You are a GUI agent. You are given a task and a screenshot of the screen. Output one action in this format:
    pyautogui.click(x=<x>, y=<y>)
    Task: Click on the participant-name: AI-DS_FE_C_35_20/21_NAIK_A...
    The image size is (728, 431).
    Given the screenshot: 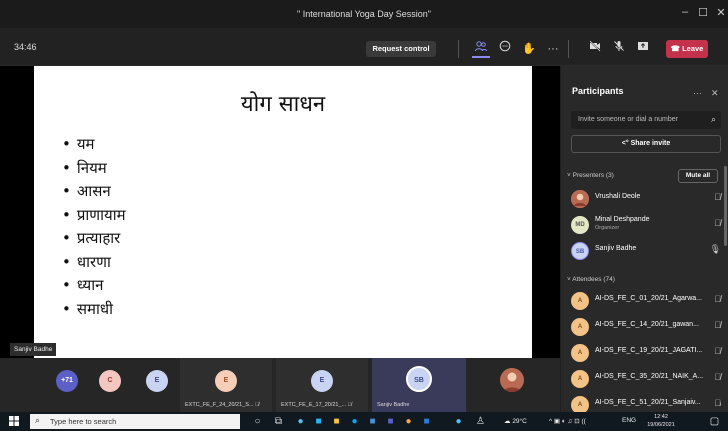 What is the action you would take?
    pyautogui.click(x=649, y=376)
    